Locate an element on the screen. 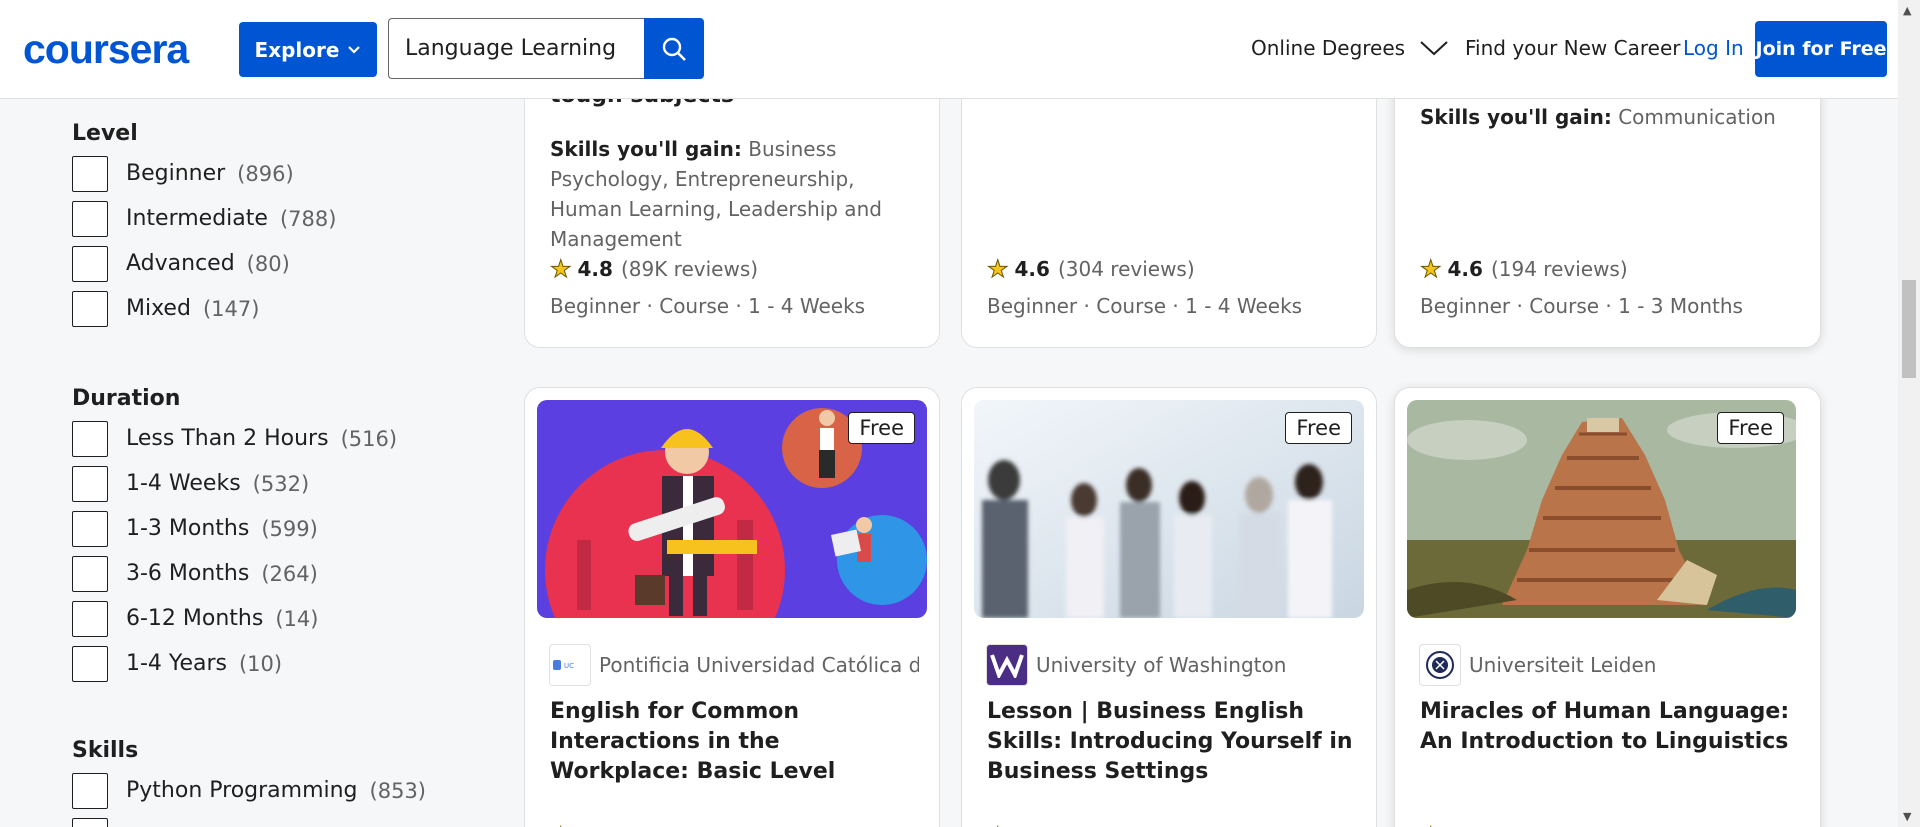 This screenshot has width=1920, height=827. explore-button: Explore is located at coordinates (308, 49).